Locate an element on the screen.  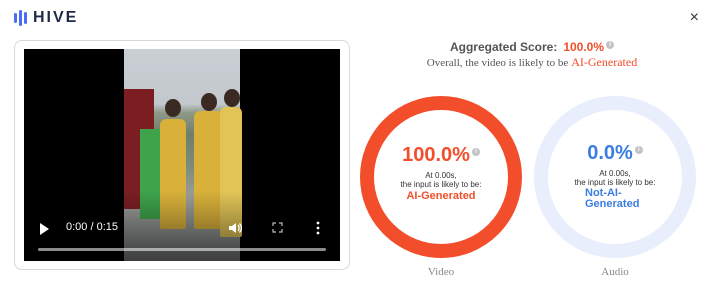
volume-icon is located at coordinates (235, 228).